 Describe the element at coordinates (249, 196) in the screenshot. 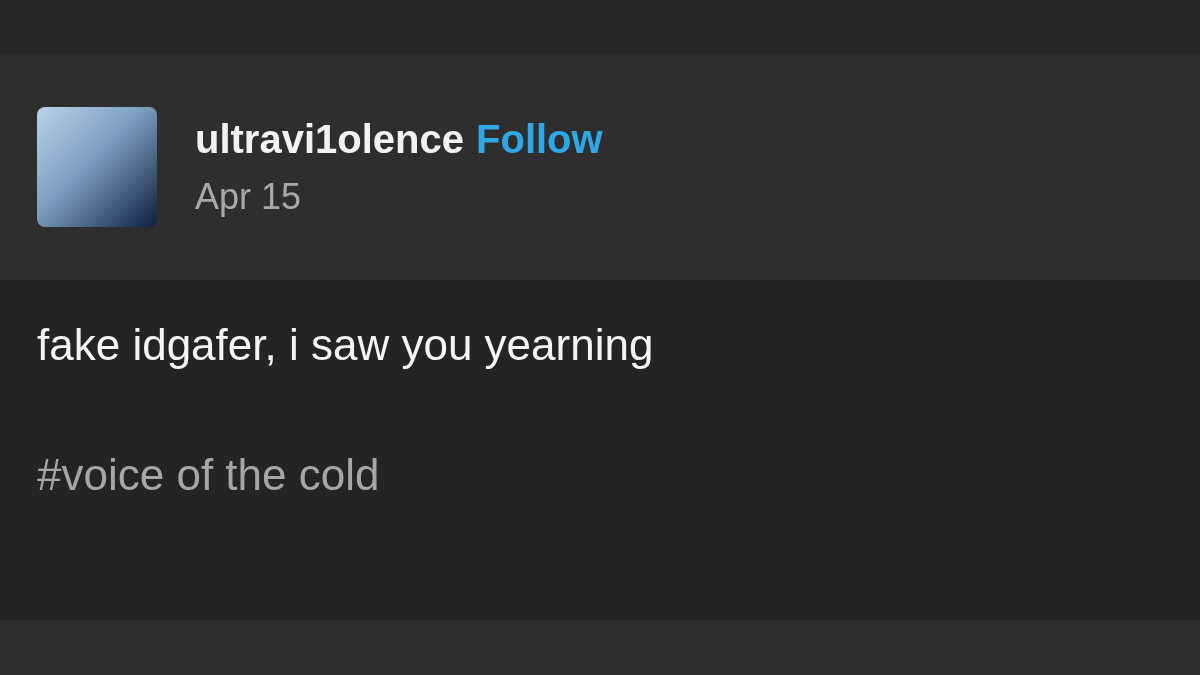

I see `post-date: Apr 15` at that location.